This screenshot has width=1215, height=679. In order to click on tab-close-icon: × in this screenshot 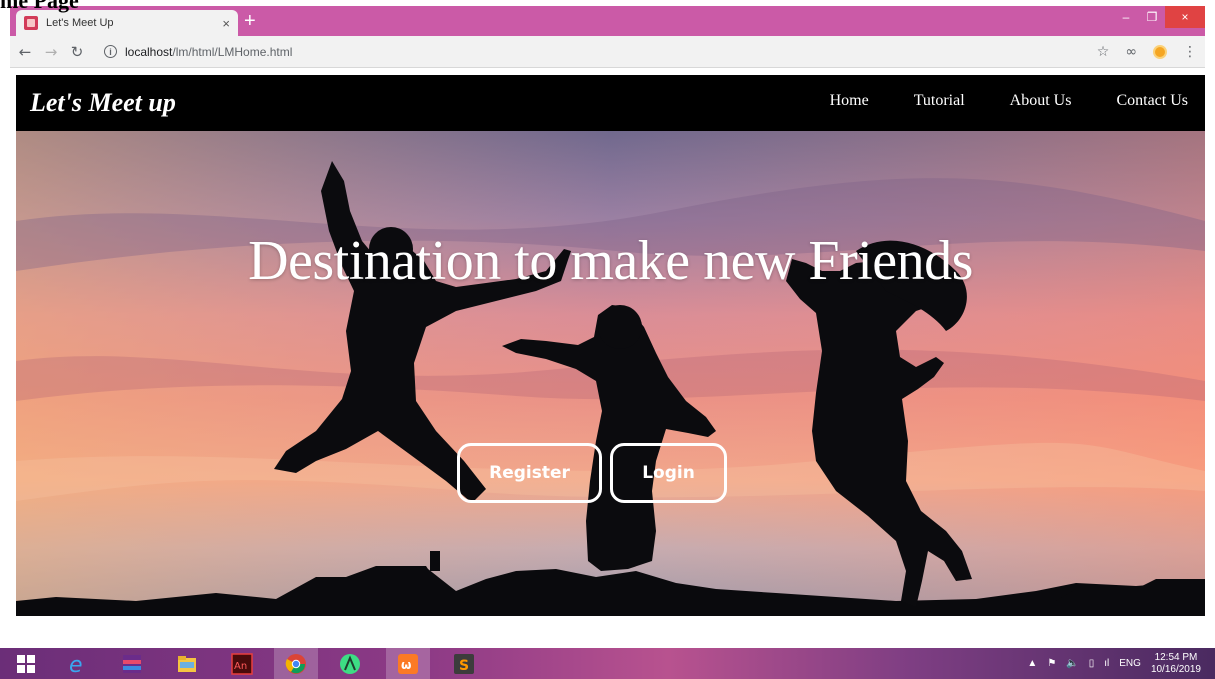, I will do `click(226, 23)`.